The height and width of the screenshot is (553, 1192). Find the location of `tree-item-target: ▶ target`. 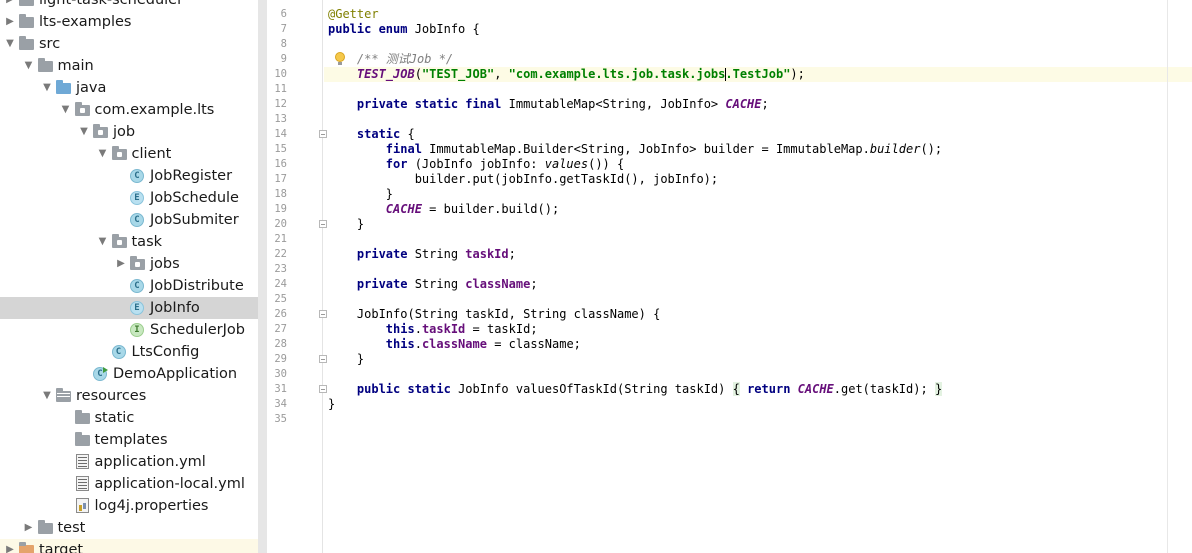

tree-item-target: ▶ target is located at coordinates (129, 546).